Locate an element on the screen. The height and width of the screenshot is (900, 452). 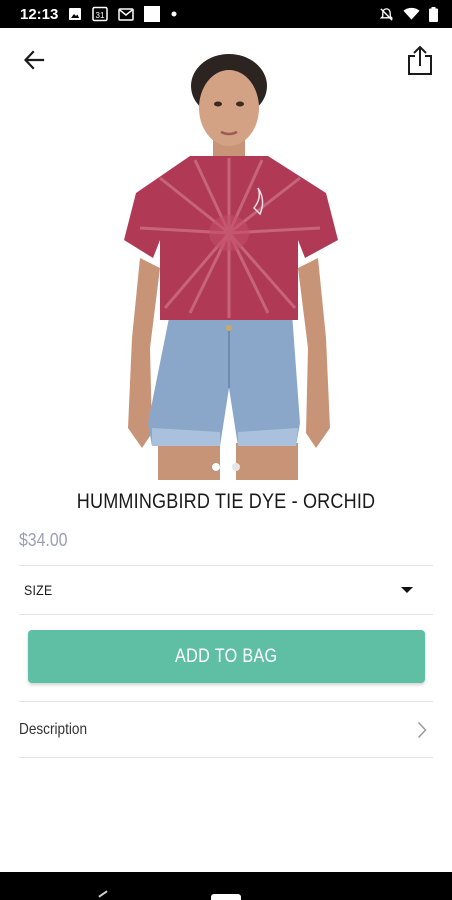
battery-icon is located at coordinates (433, 14).